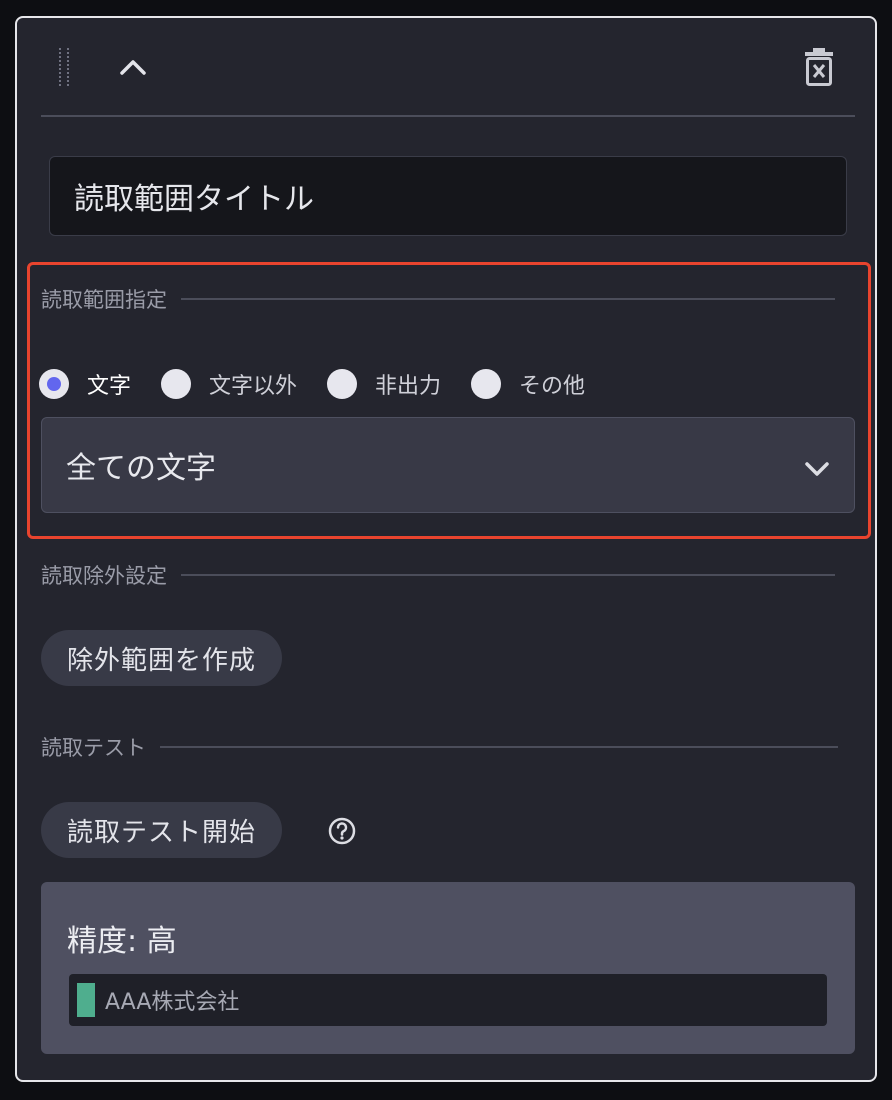 The image size is (892, 1100). I want to click on recognized-text: AAA株式会社, so click(172, 1002).